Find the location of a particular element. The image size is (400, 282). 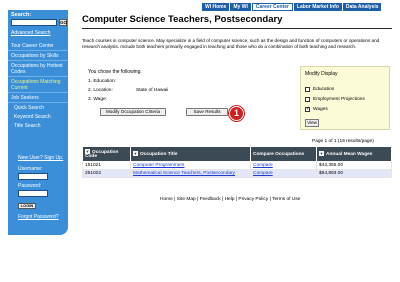

callout-marker: 1 is located at coordinates (236, 113).